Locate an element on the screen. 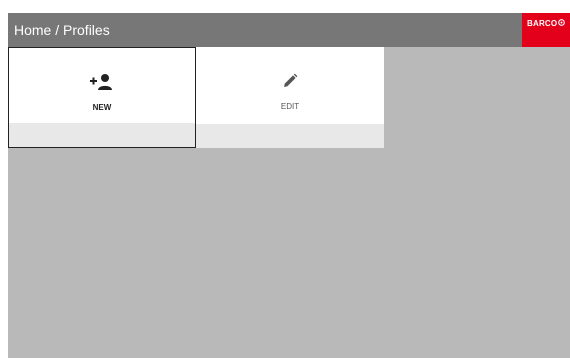  barco-logo: BARCO is located at coordinates (546, 30).